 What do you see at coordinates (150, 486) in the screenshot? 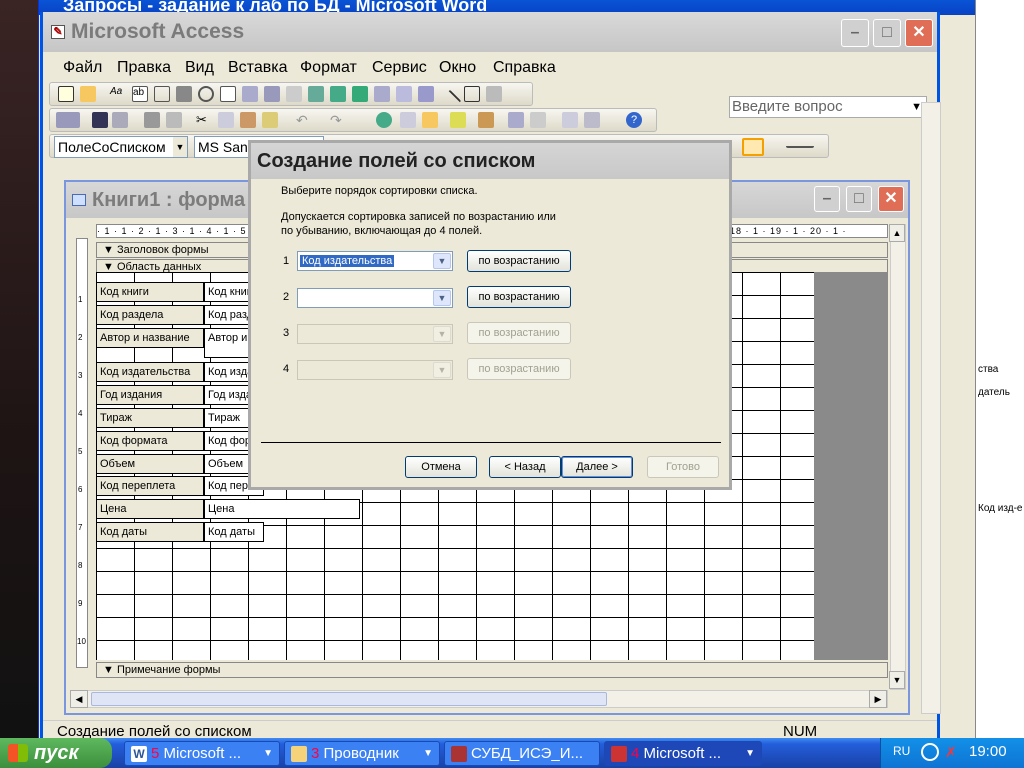
I see `field-label: Код переплета` at bounding box center [150, 486].